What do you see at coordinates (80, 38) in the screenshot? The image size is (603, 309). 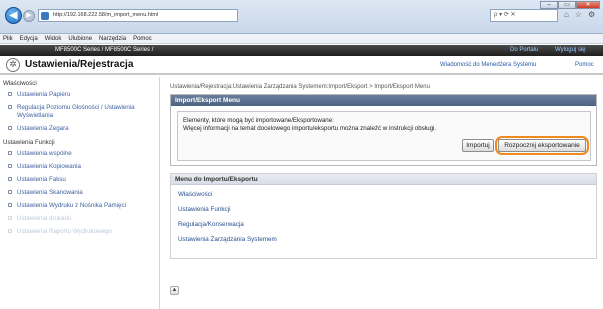 I see `menu-favorites: Ulubione` at bounding box center [80, 38].